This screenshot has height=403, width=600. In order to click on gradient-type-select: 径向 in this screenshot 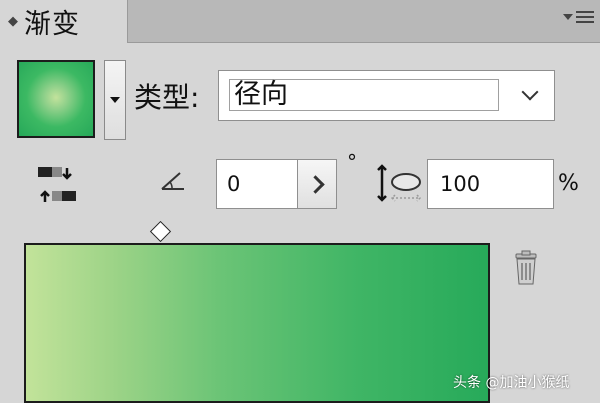, I will do `click(386, 95)`.